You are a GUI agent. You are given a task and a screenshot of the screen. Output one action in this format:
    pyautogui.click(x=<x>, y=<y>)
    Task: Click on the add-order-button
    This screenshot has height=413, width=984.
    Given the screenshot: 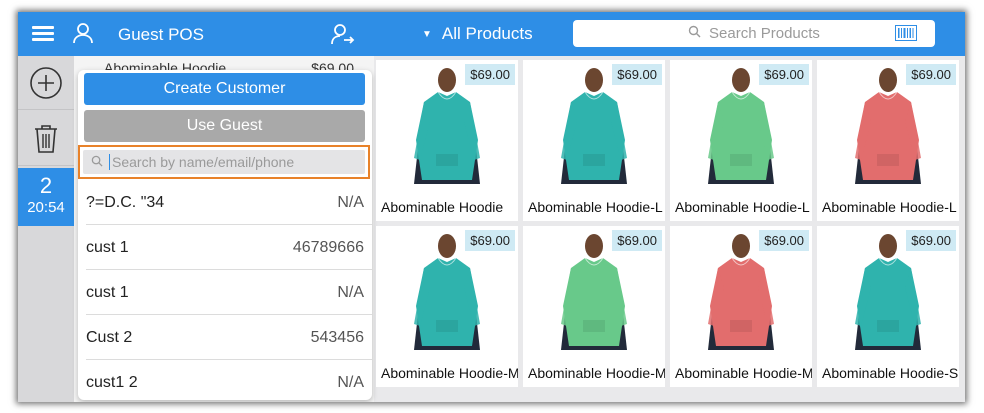 What is the action you would take?
    pyautogui.click(x=46, y=83)
    